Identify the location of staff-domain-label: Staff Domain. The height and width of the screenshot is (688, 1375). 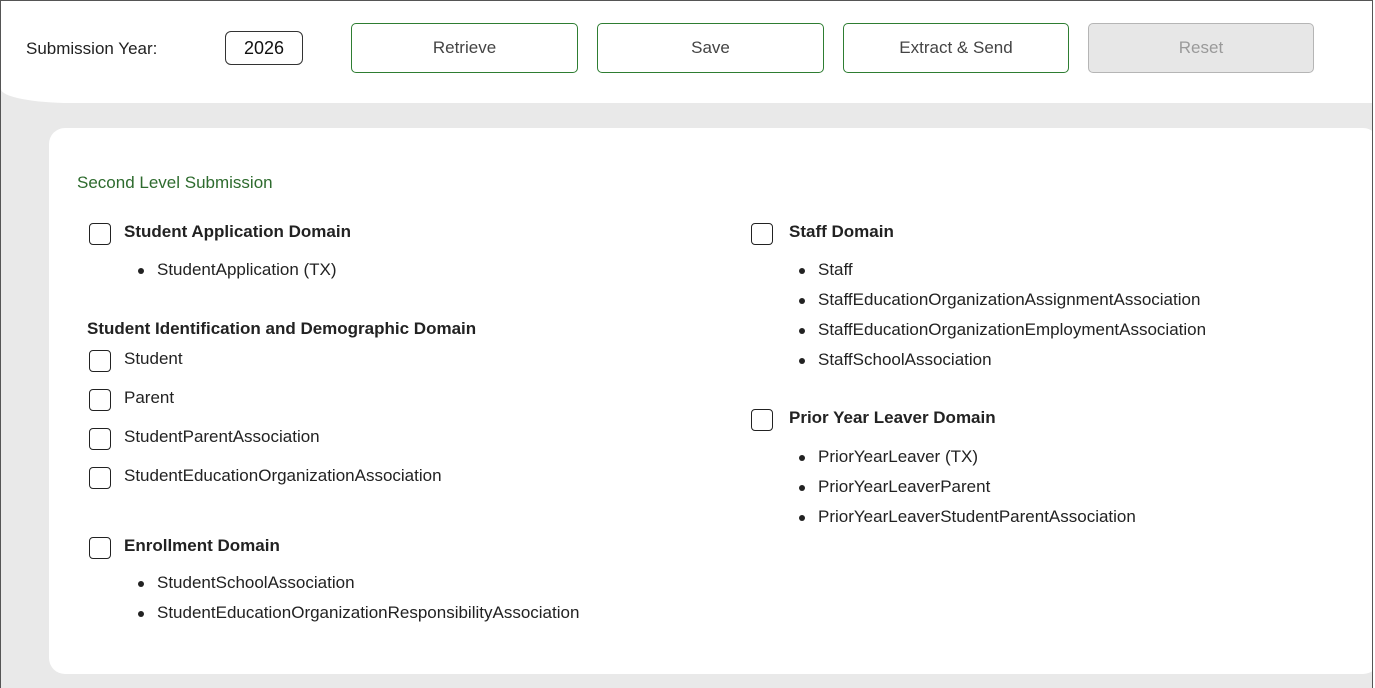
(841, 231).